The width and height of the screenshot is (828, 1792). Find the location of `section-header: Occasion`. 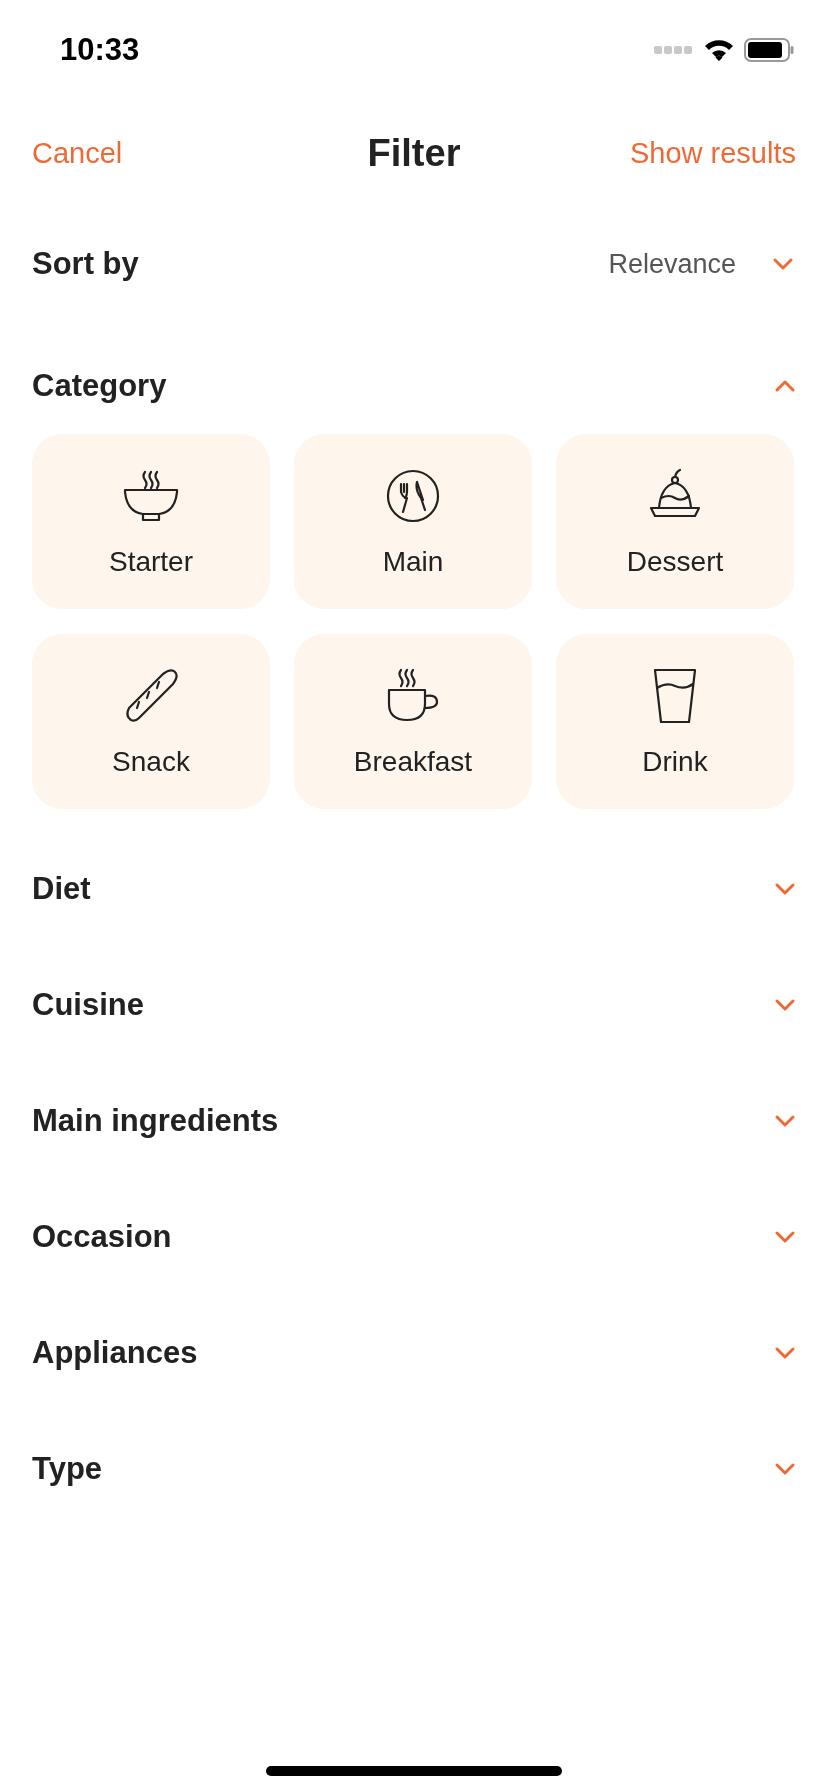

section-header: Occasion is located at coordinates (102, 1237).